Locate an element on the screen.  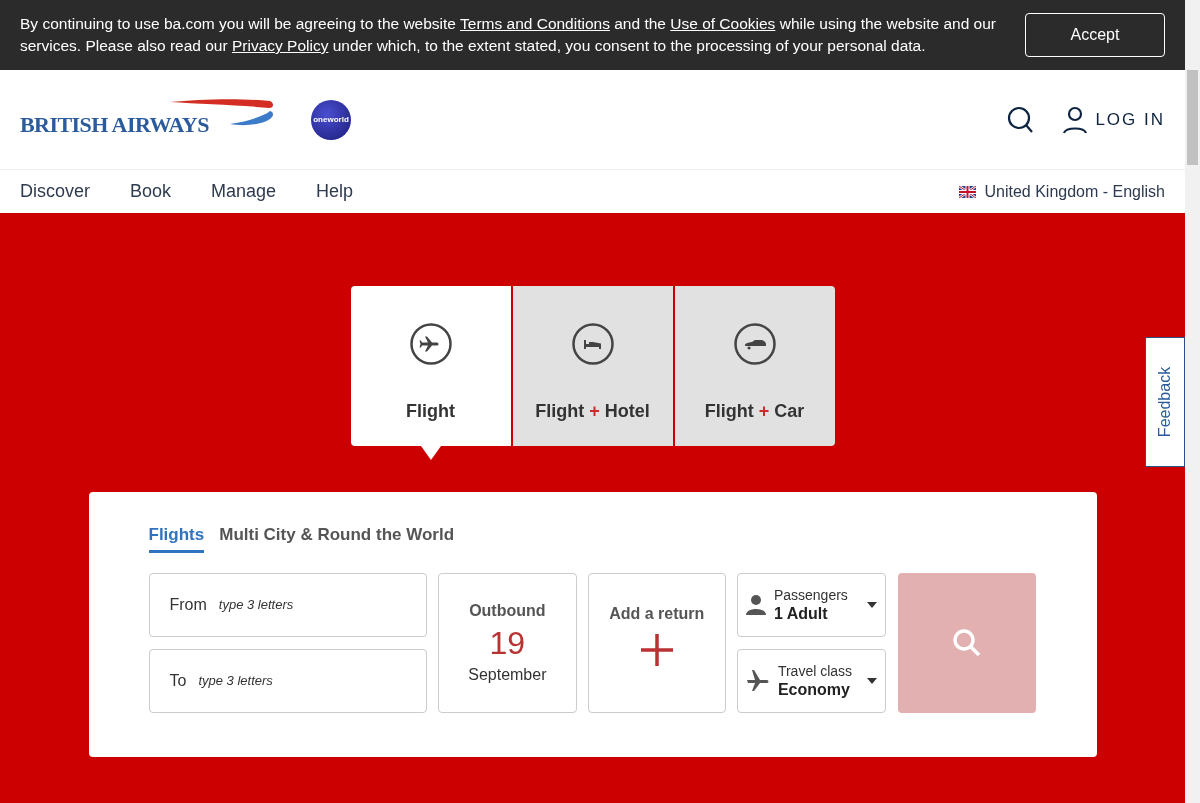
airport-field: From type 3 letters is located at coordinates (288, 604).